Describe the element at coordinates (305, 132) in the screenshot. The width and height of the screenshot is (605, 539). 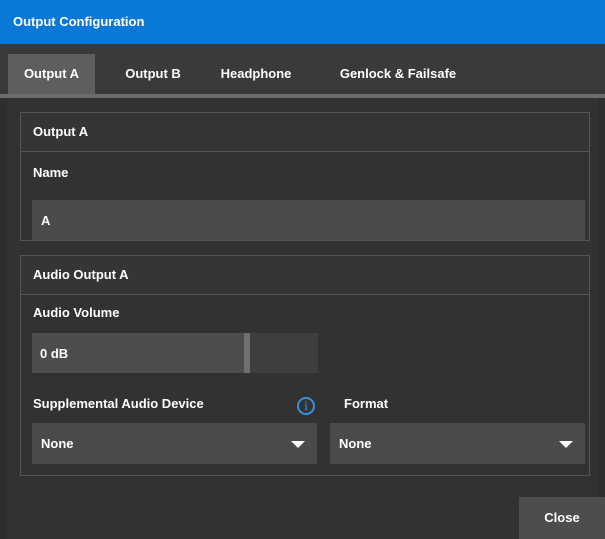
I see `output-group-title: Output A` at that location.